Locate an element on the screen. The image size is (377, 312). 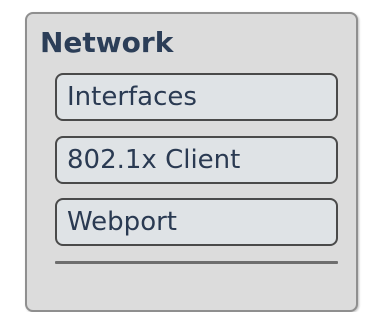
nav-item-webport: Webport is located at coordinates (196, 222).